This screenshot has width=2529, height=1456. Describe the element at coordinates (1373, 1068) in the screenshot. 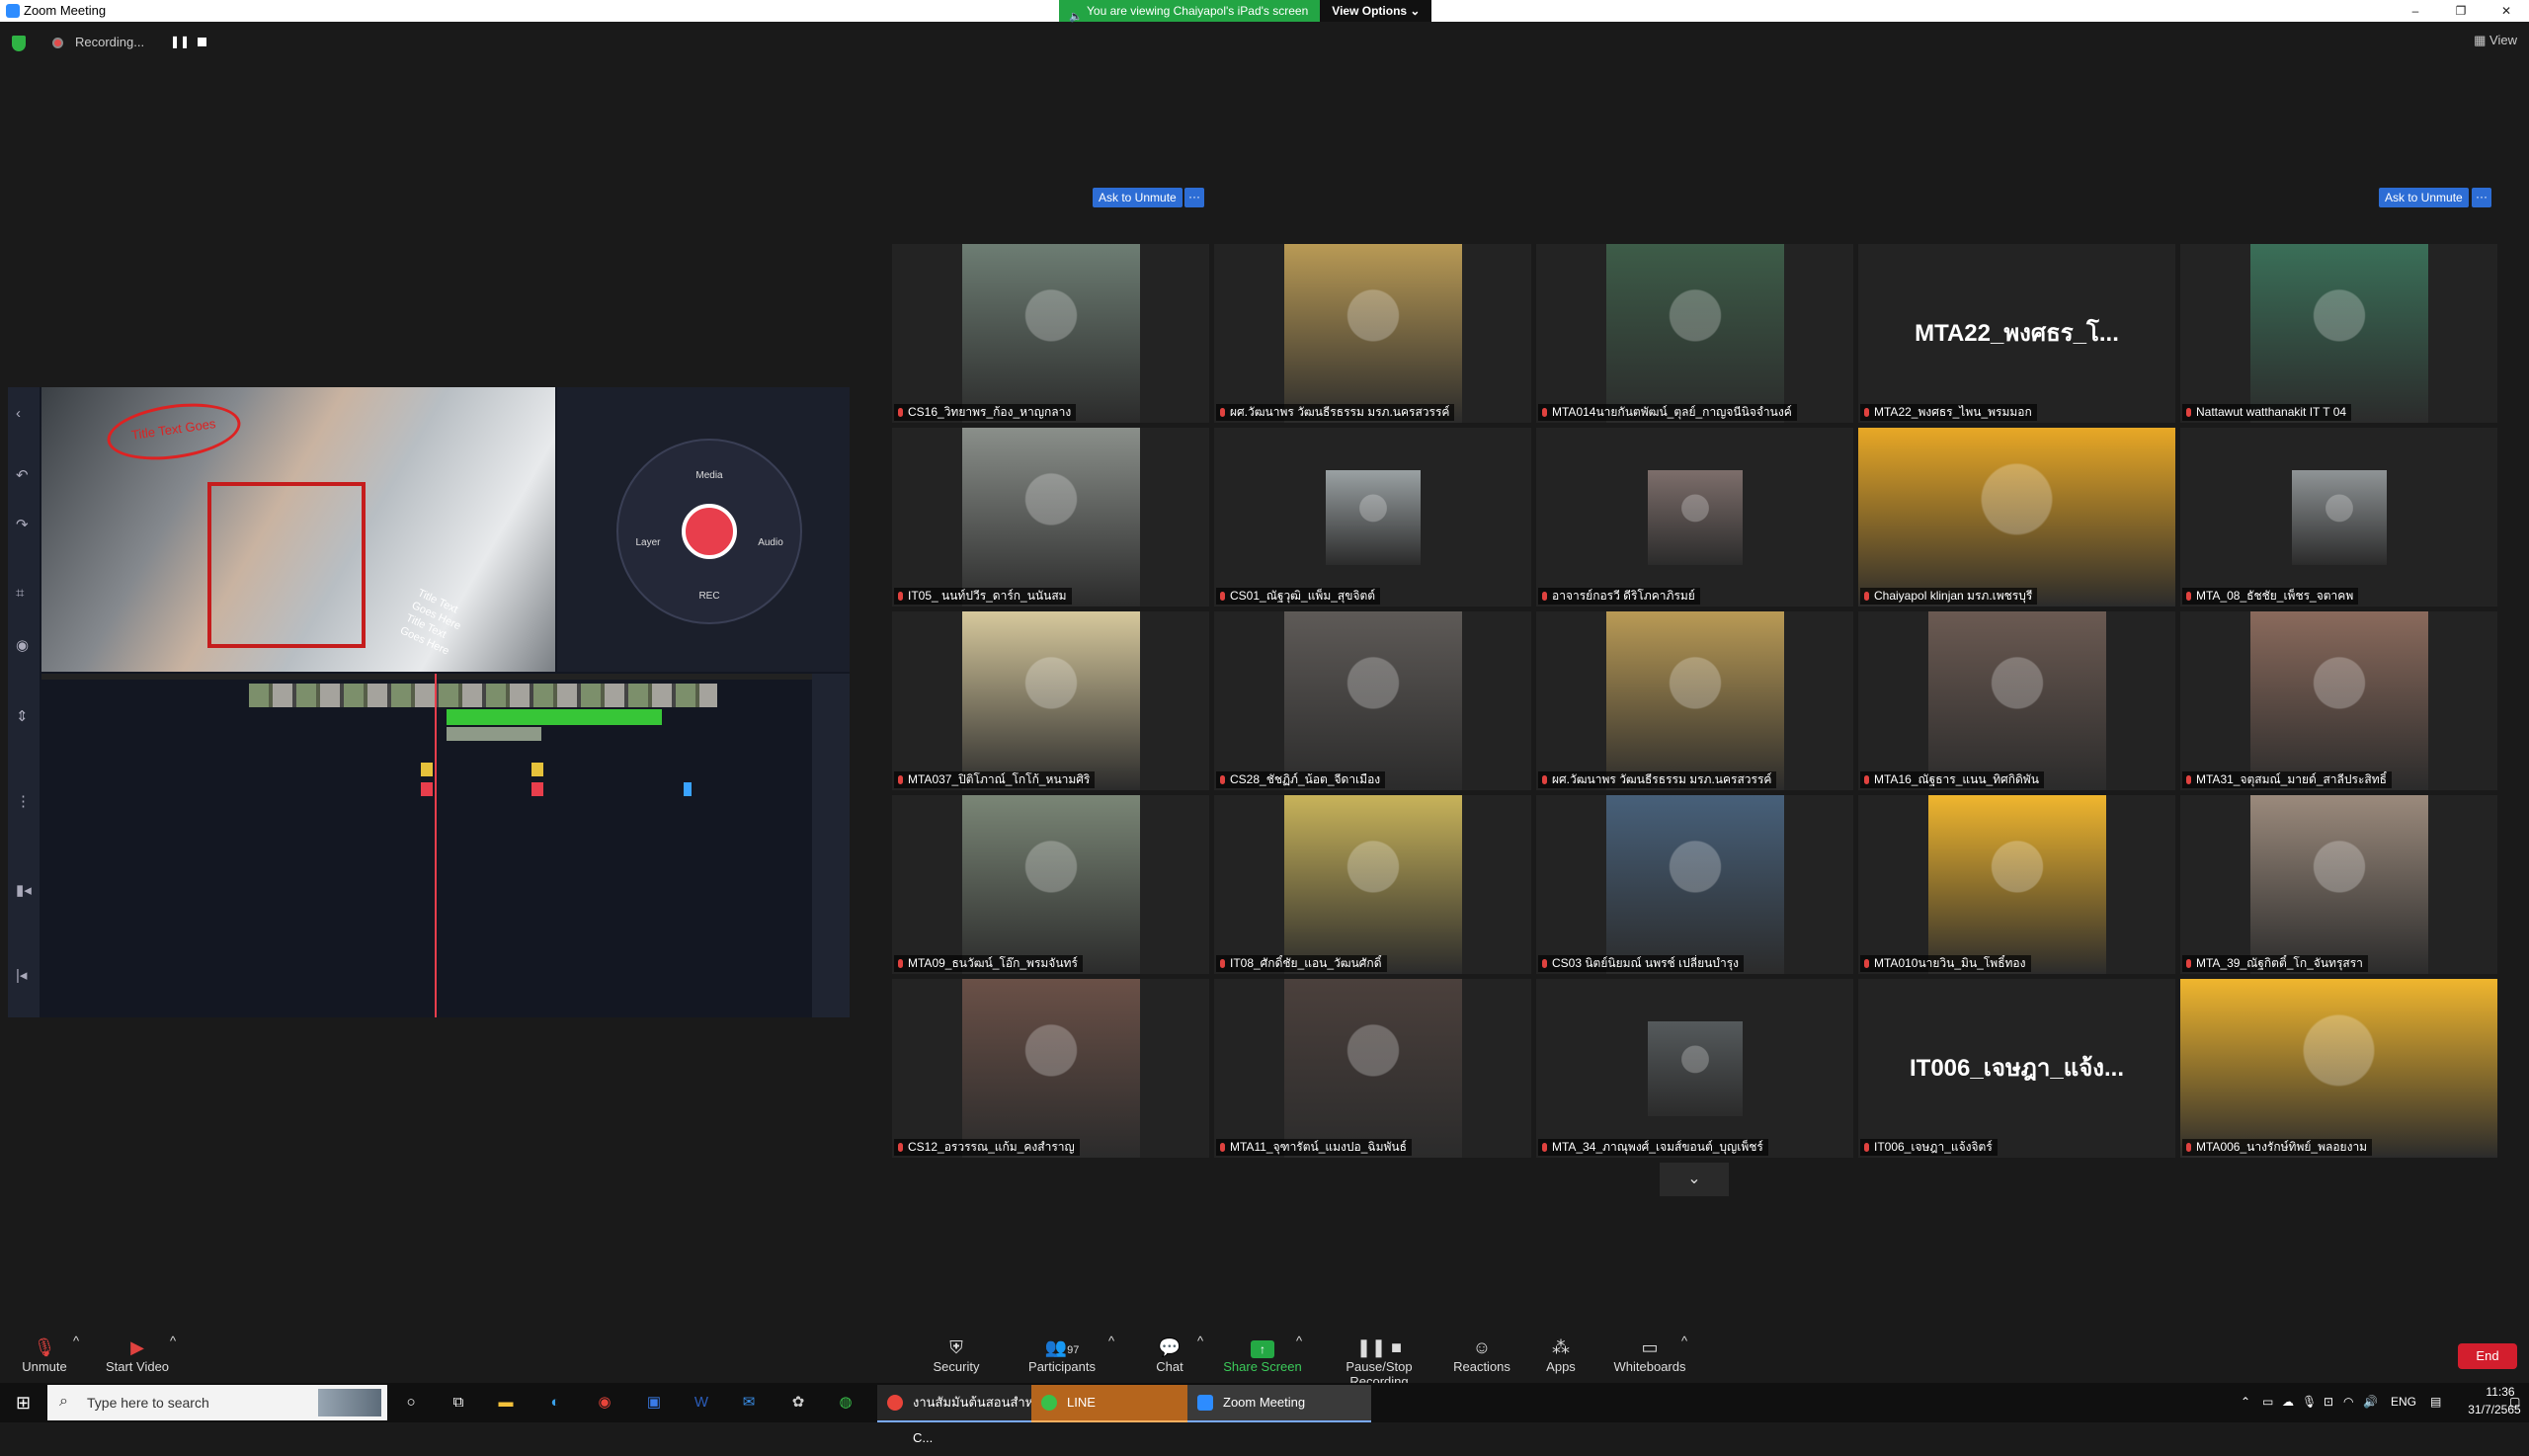

I see `participant-tile: MTA11_จุฑารัตน์_แมงปอ_ฉิมพันธ์` at that location.